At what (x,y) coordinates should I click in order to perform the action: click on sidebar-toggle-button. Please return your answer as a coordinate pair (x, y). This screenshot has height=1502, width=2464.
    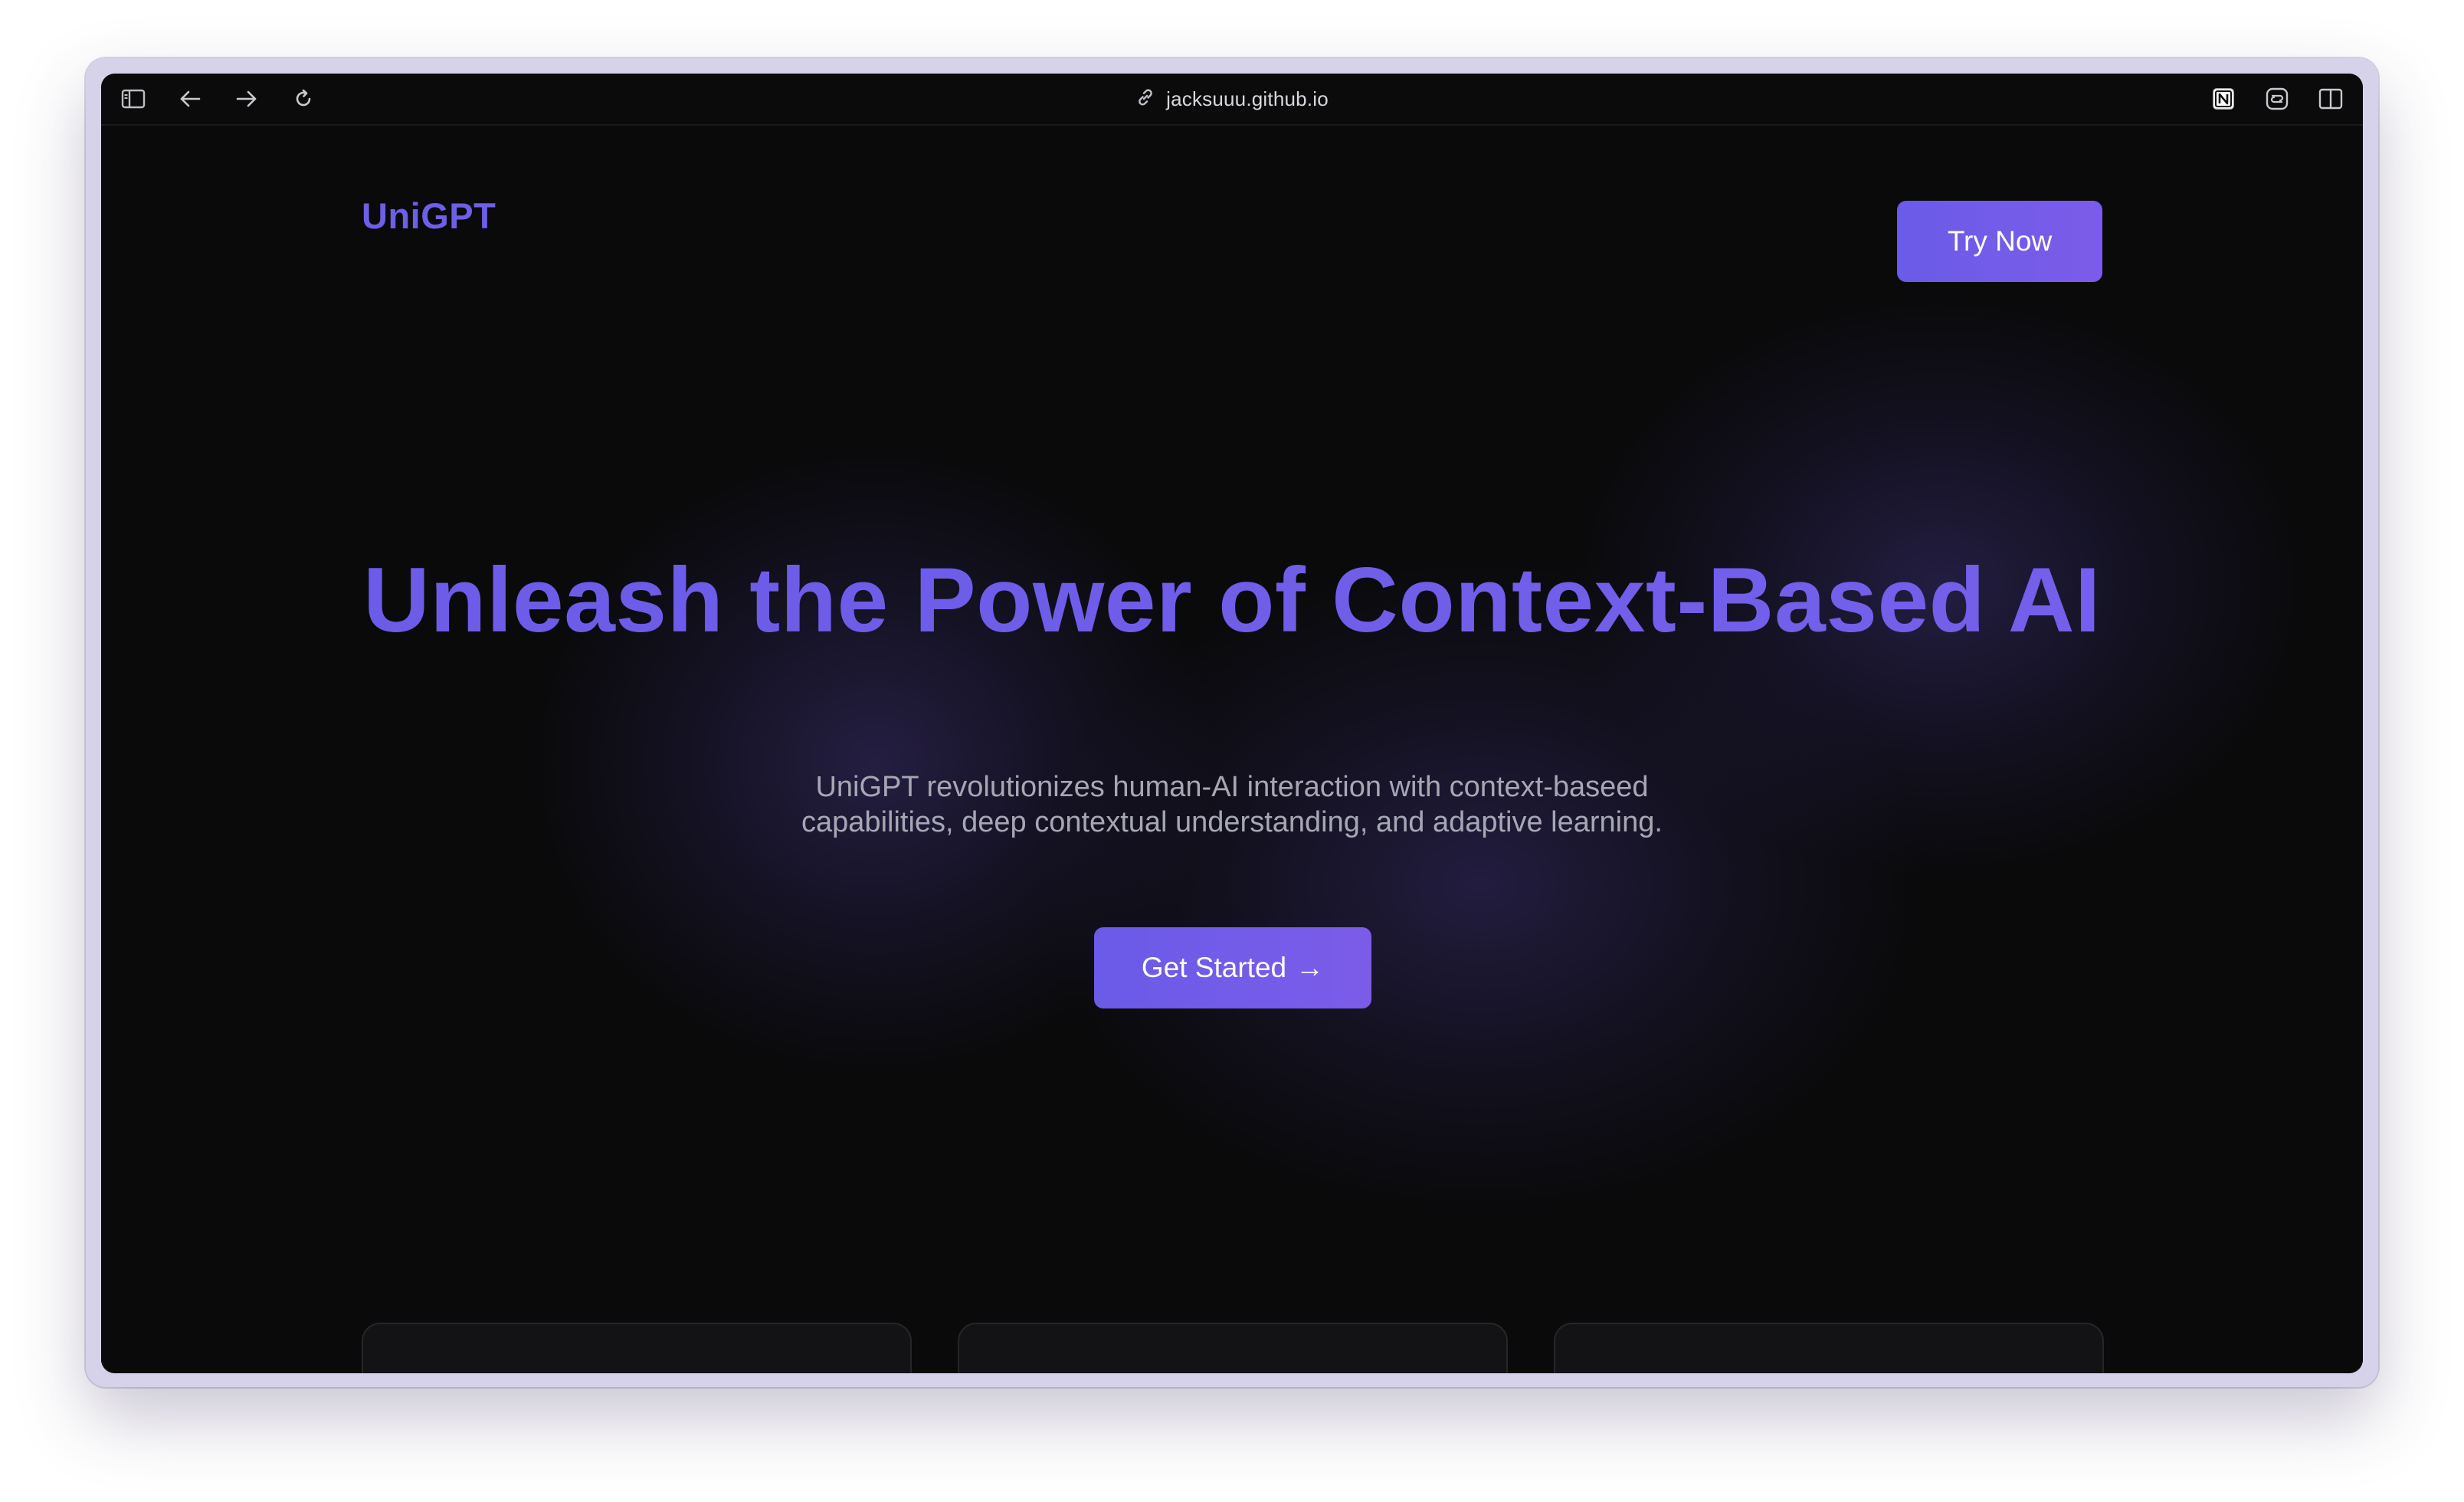
    Looking at the image, I should click on (133, 99).